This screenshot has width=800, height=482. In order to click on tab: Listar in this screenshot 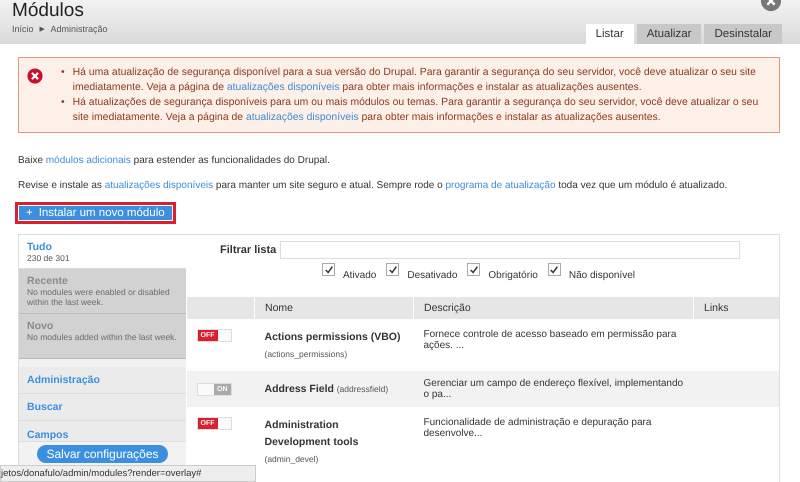, I will do `click(610, 34)`.